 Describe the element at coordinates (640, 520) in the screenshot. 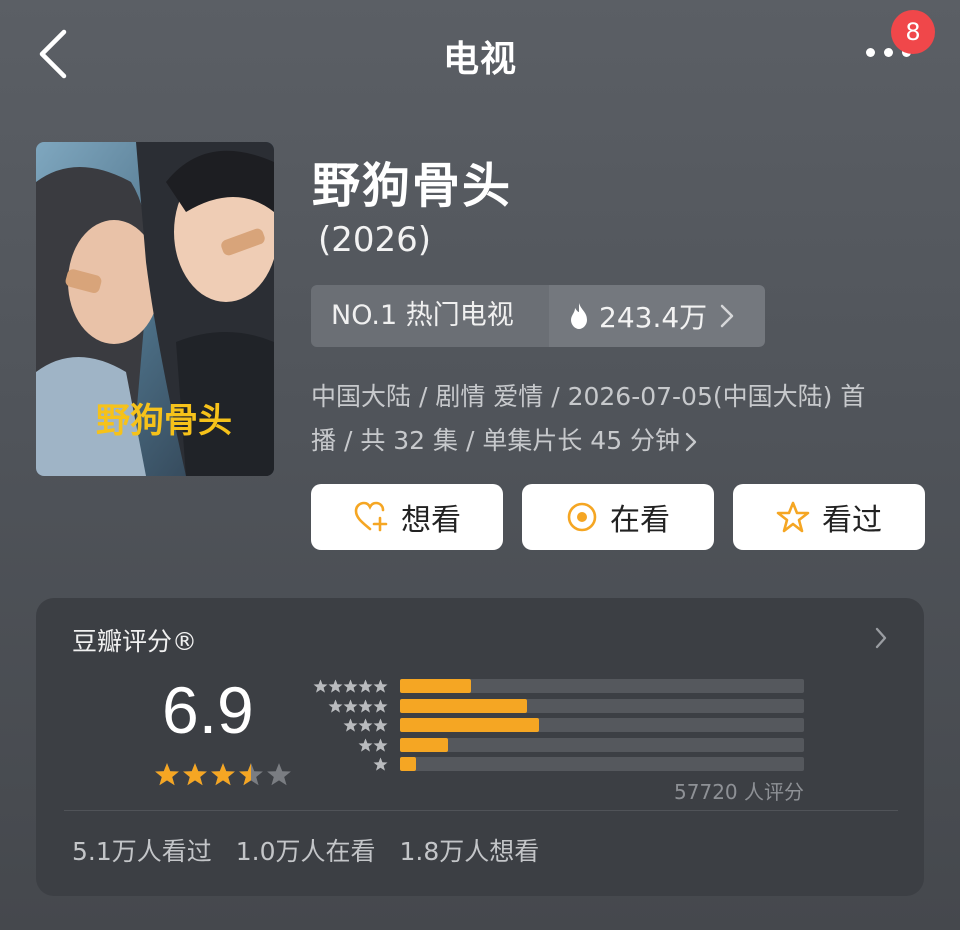

I see `watching-label: 在看` at that location.